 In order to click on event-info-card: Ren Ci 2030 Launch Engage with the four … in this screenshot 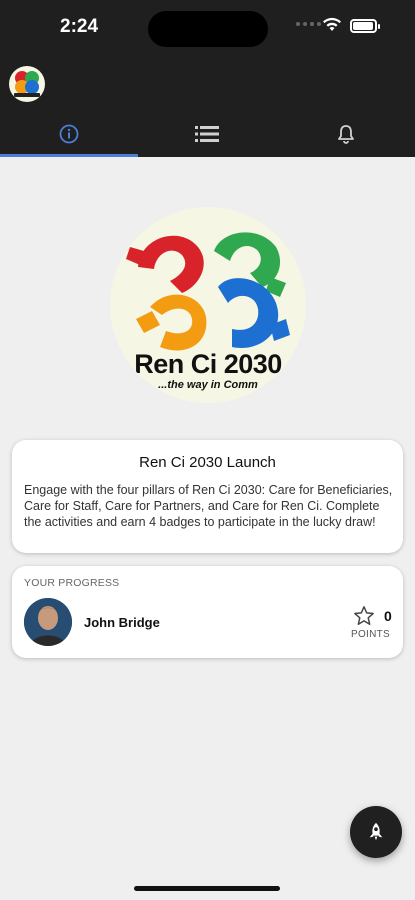, I will do `click(207, 496)`.